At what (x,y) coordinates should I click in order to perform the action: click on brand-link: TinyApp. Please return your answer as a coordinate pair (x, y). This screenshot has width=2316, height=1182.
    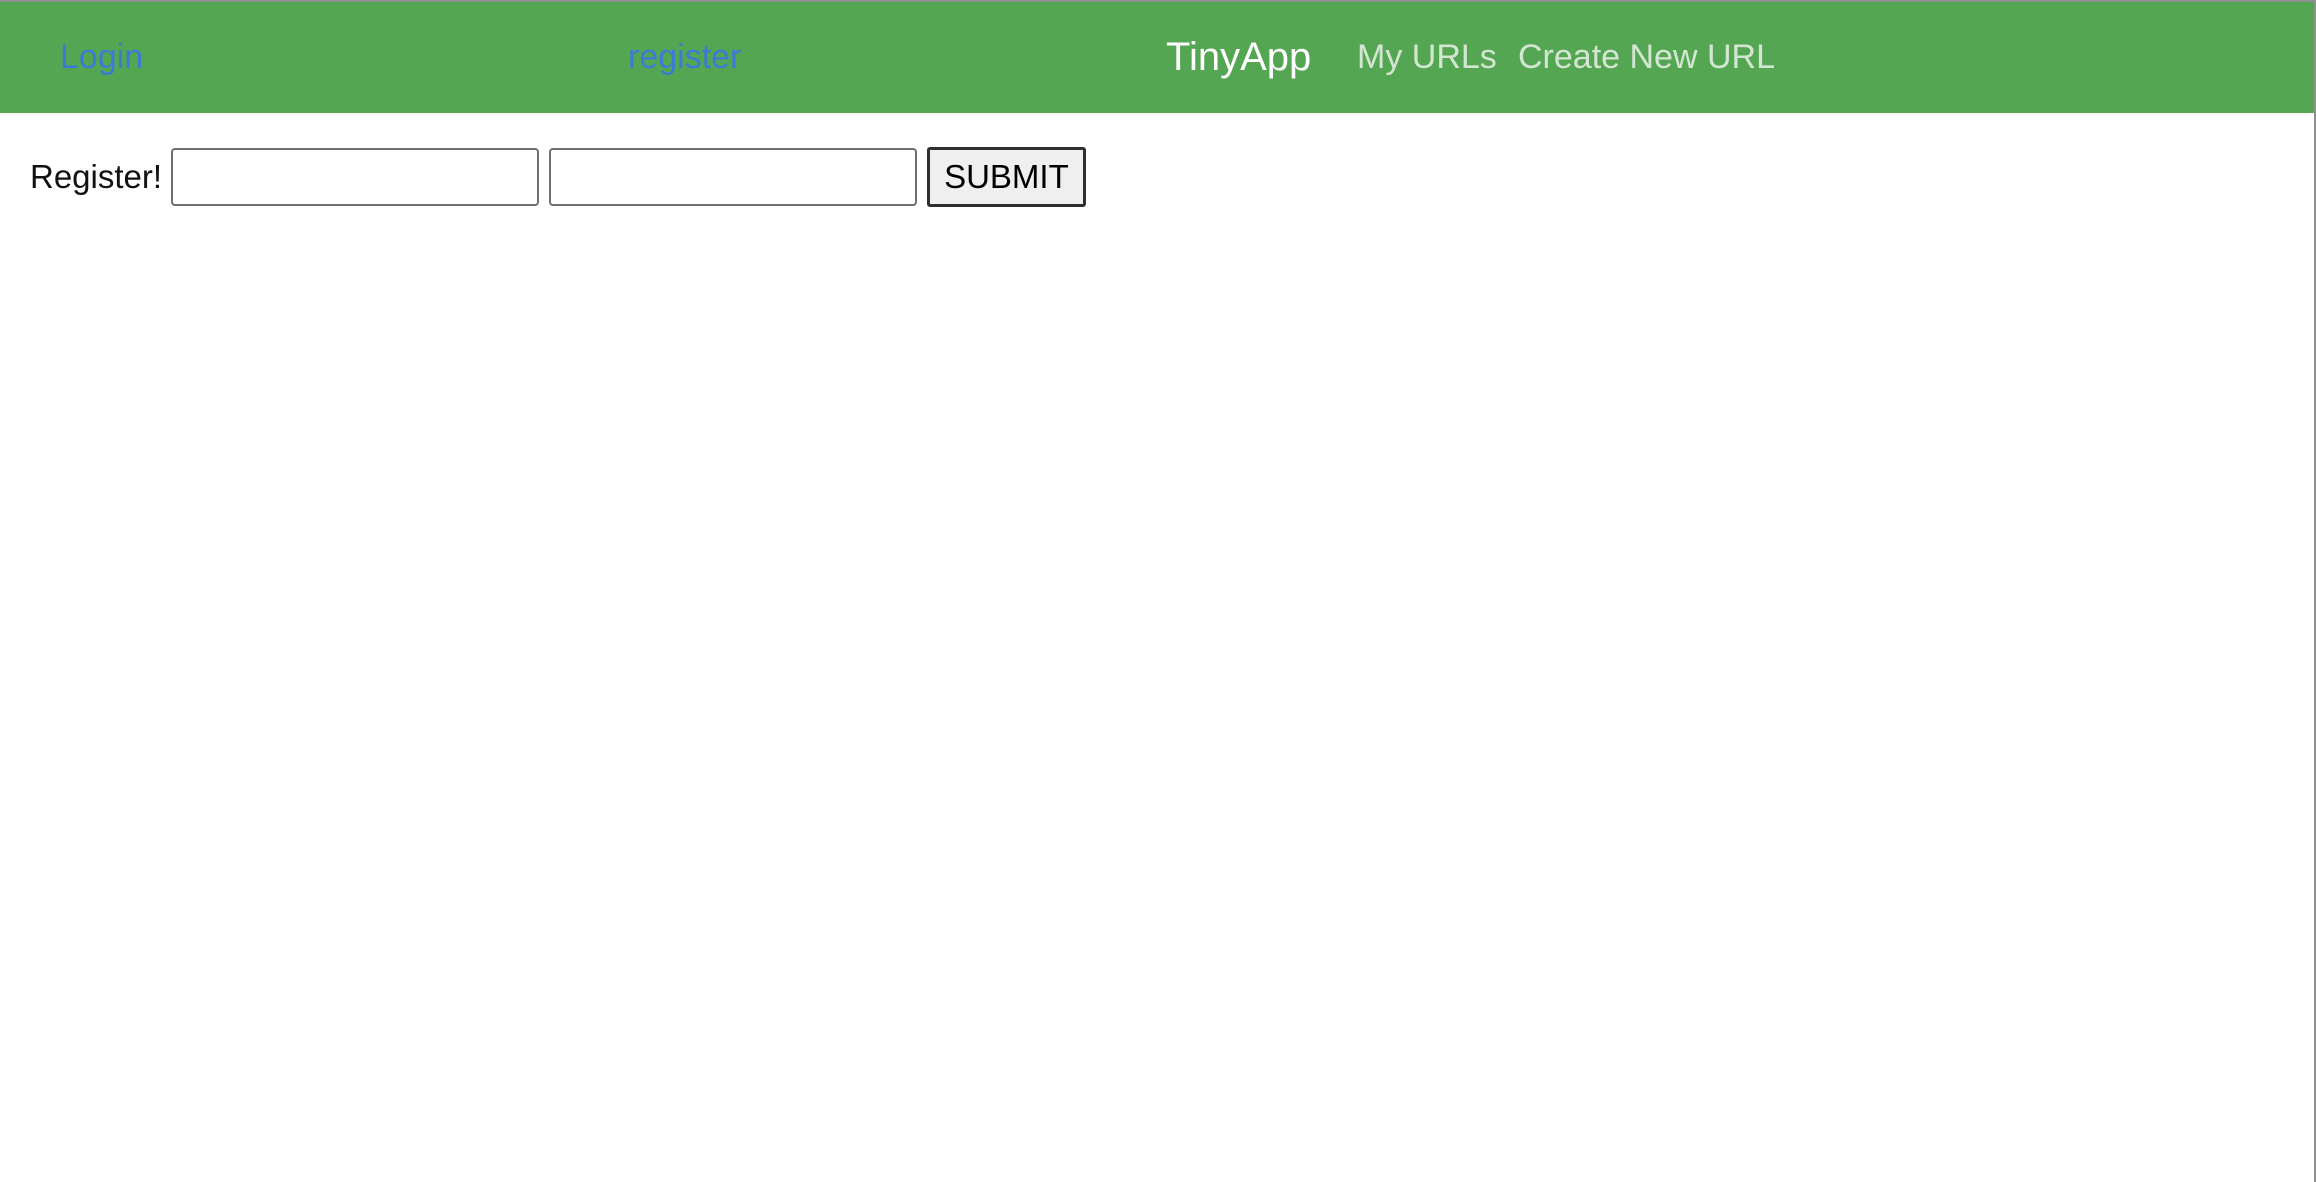
    Looking at the image, I should click on (1238, 57).